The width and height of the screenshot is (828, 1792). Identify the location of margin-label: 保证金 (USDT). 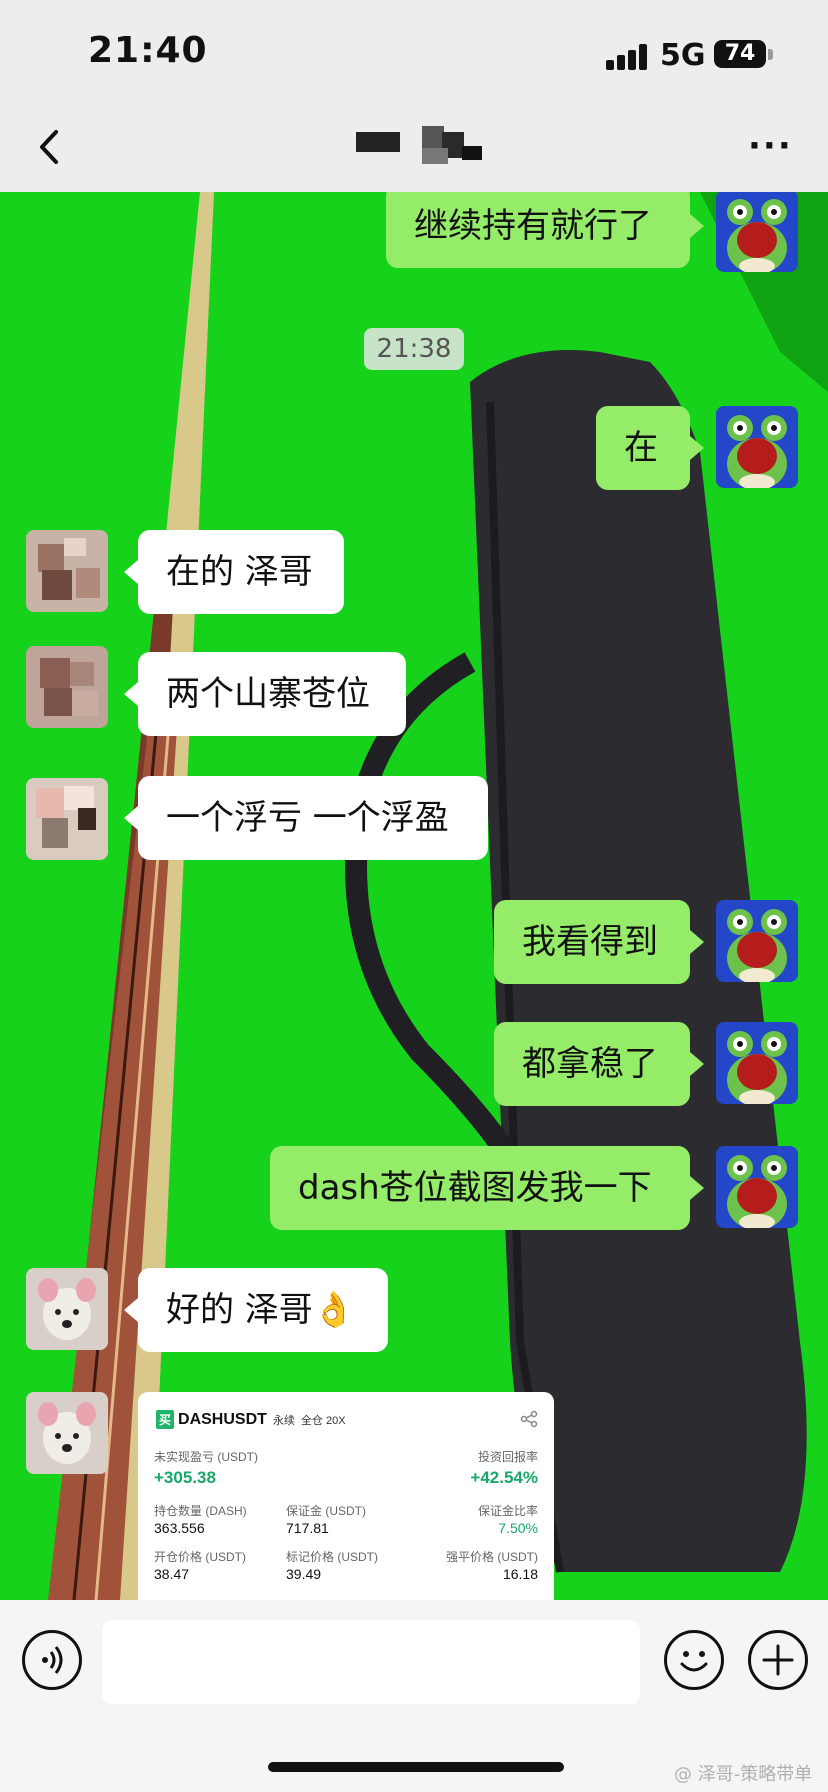
(326, 1511).